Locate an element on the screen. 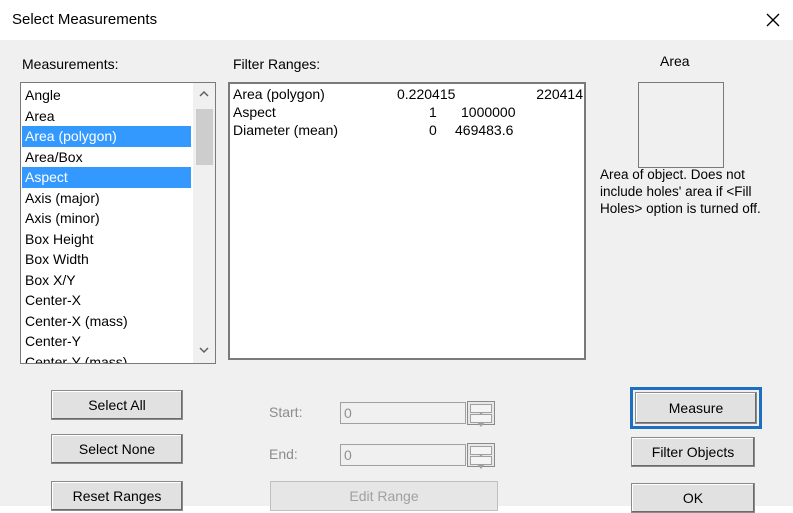 The height and width of the screenshot is (513, 793). measurement-list-item: Box Width is located at coordinates (106, 259).